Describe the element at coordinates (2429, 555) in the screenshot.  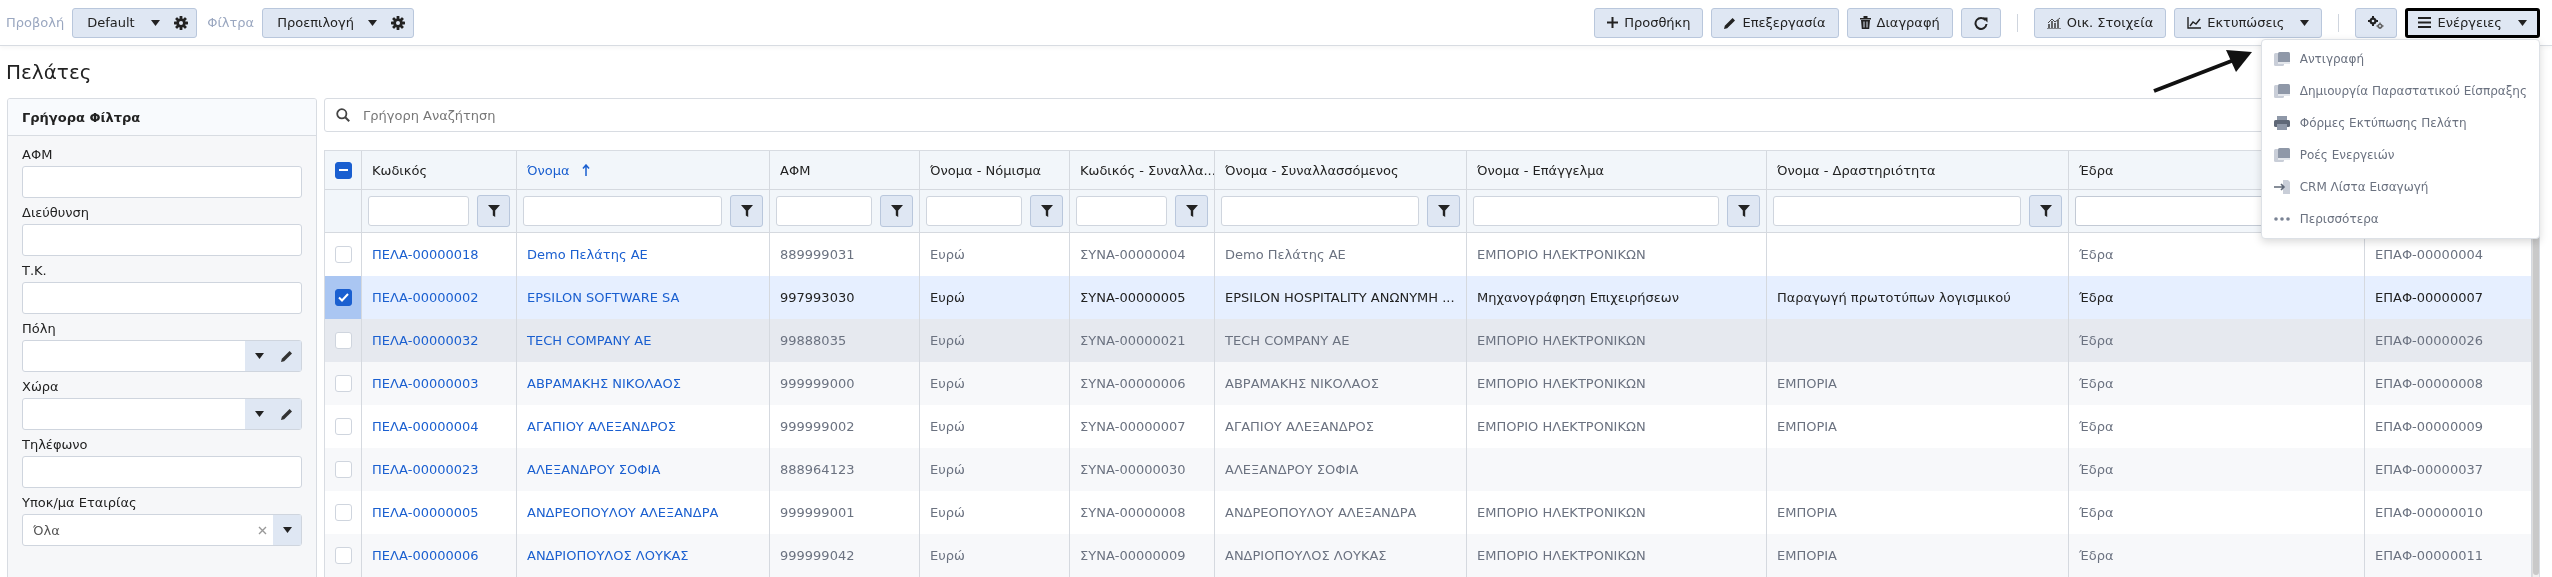
I see `table-cell: ΕΠΑΦ-00000011` at that location.